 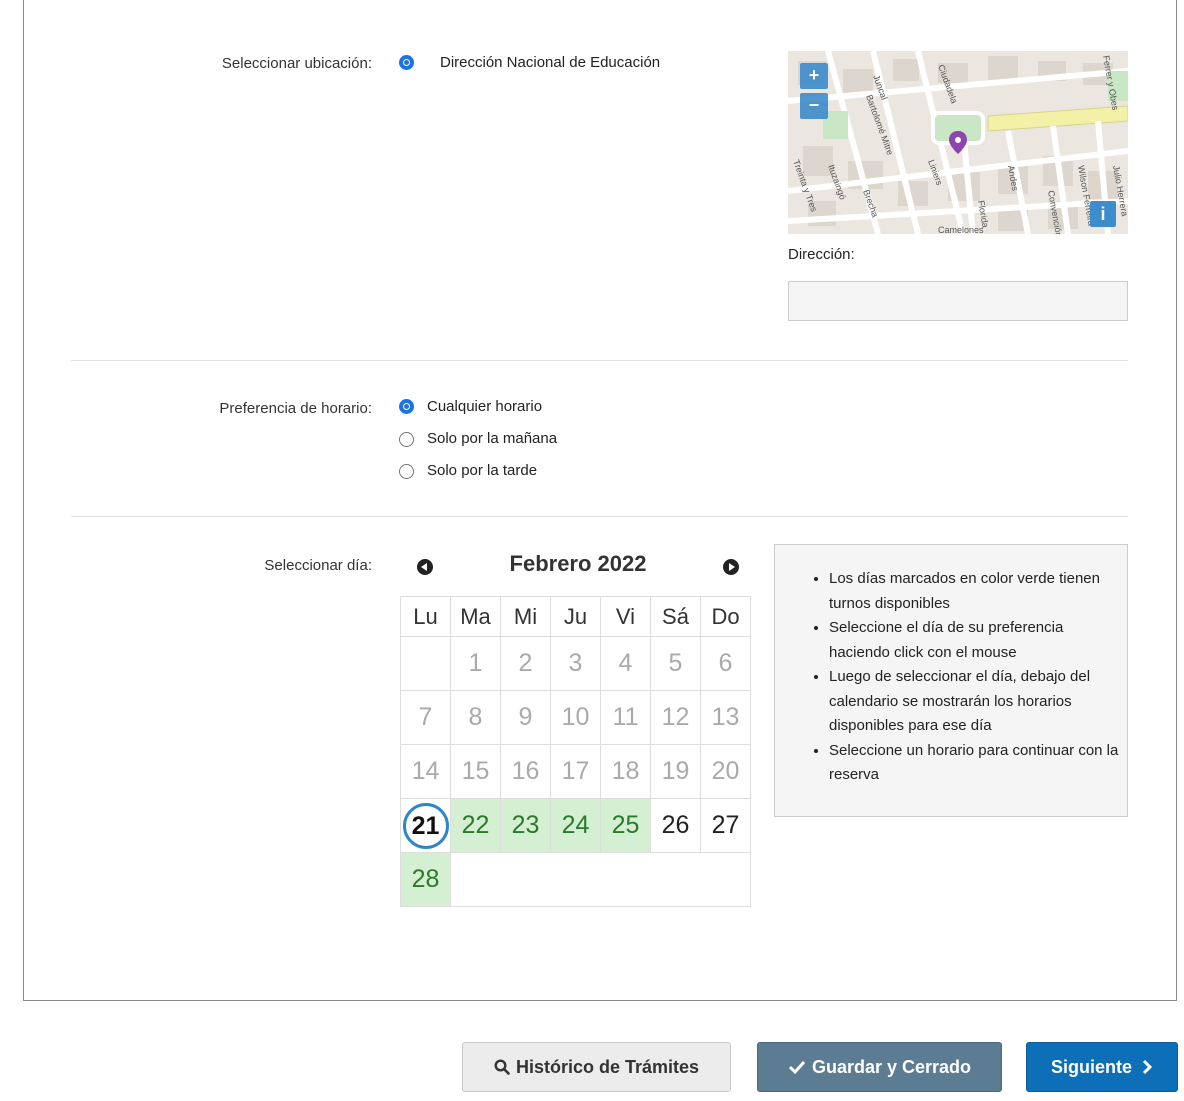 What do you see at coordinates (492, 438) in the screenshot?
I see `schedule-option-morning: Solo por la mañana` at bounding box center [492, 438].